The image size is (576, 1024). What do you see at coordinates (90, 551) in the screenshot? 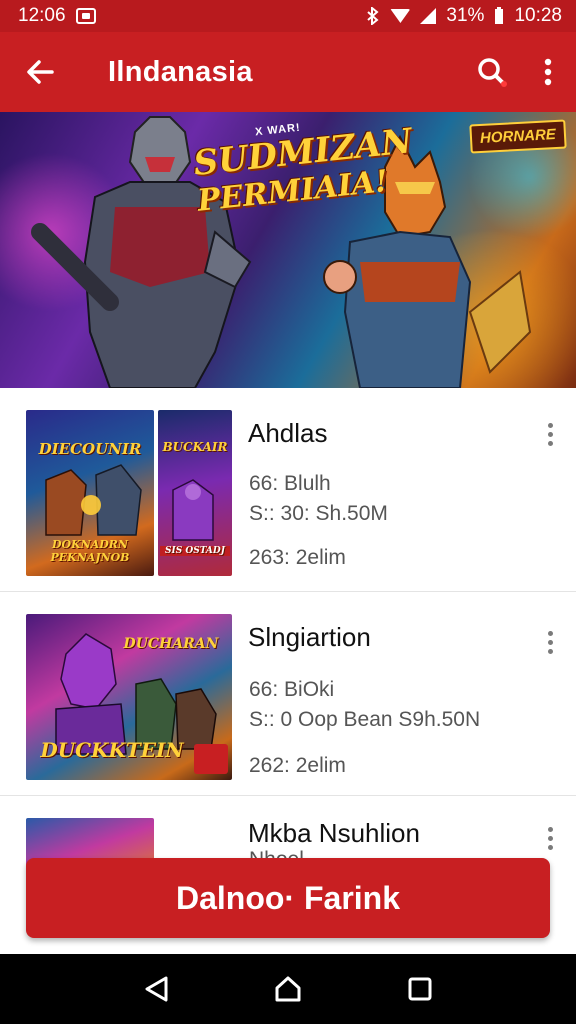
I see `thumbnail-subtitle: DOKNADRN PEKNAJNOB` at bounding box center [90, 551].